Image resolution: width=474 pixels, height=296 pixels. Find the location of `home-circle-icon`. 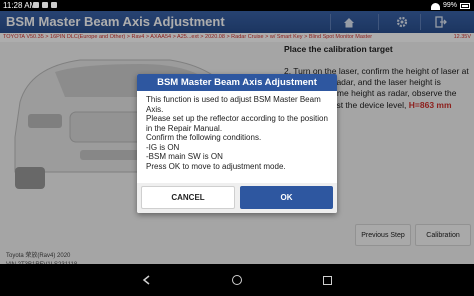

home-circle-icon is located at coordinates (237, 280).